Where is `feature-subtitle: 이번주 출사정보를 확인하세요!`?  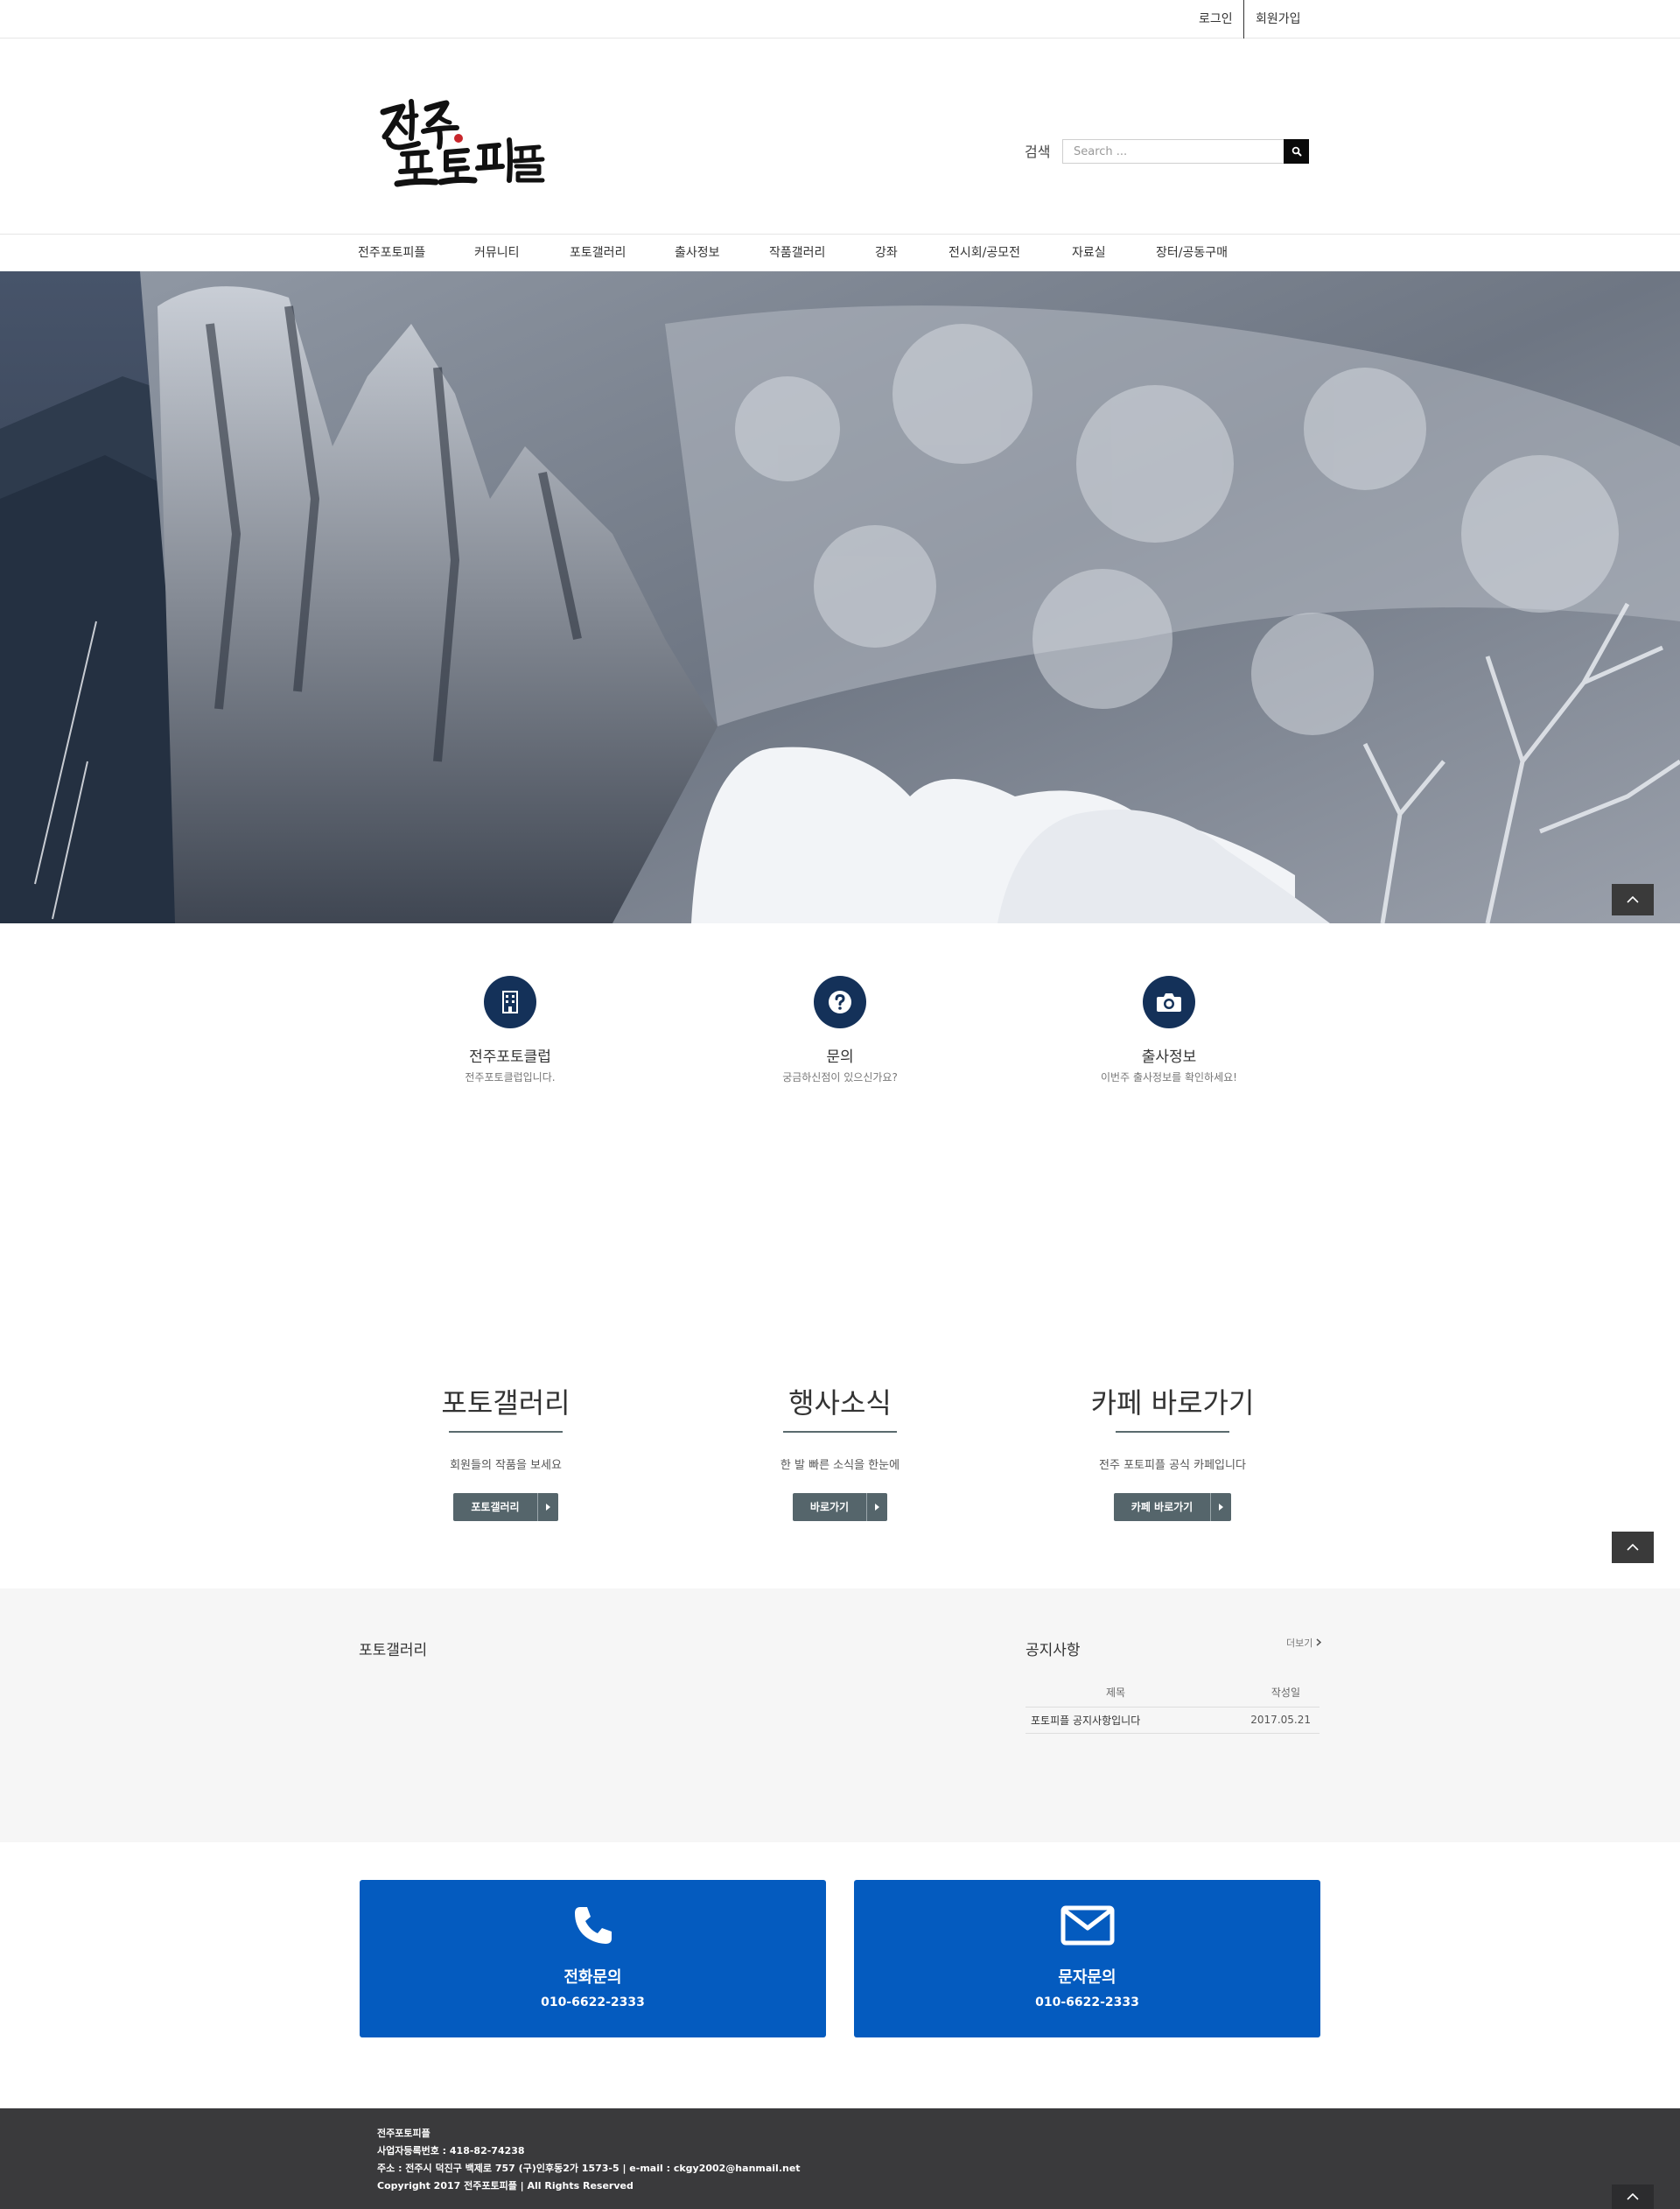
feature-subtitle: 이번주 출사정보를 확인하세요! is located at coordinates (1169, 1077).